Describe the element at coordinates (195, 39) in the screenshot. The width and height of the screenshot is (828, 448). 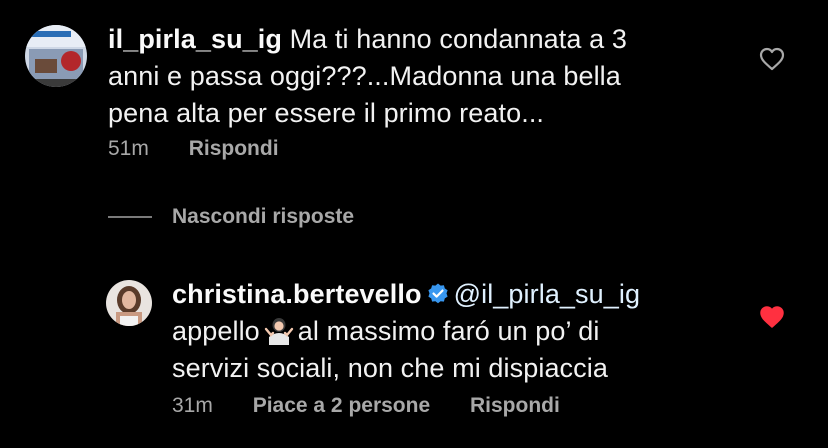
I see `comment-username: il_pirla_su_ig` at that location.